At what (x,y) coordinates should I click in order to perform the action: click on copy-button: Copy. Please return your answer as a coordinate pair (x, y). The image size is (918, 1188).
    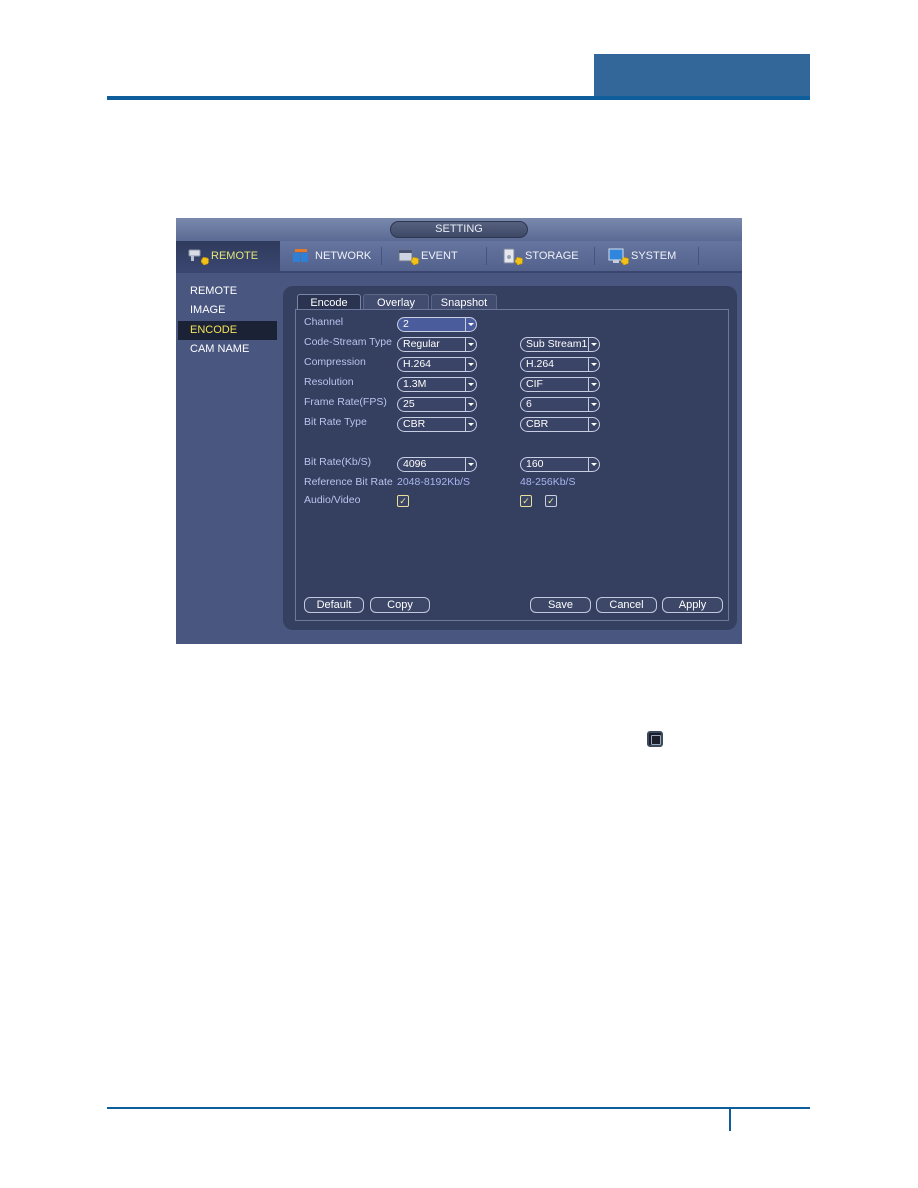
    Looking at the image, I should click on (400, 605).